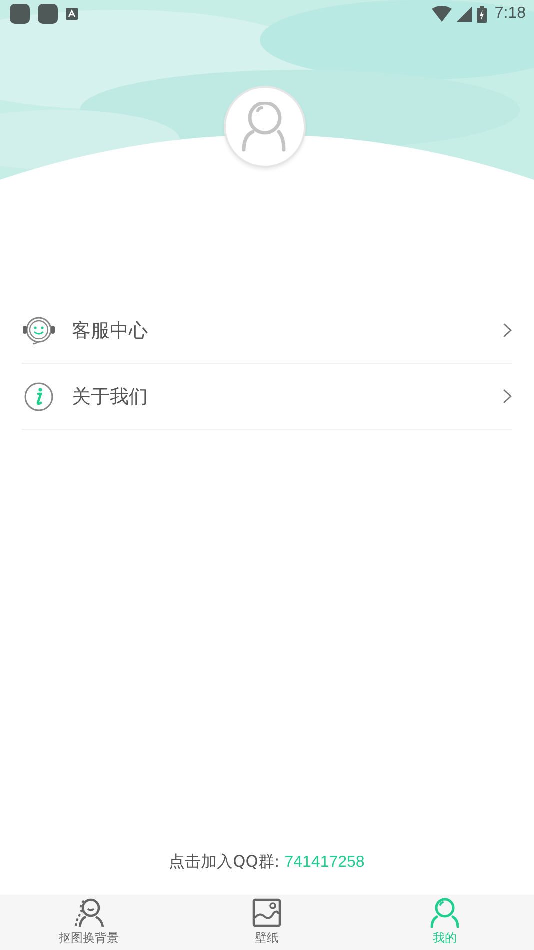 Image resolution: width=534 pixels, height=950 pixels. Describe the element at coordinates (72, 14) in the screenshot. I see `keyboard-icon` at that location.